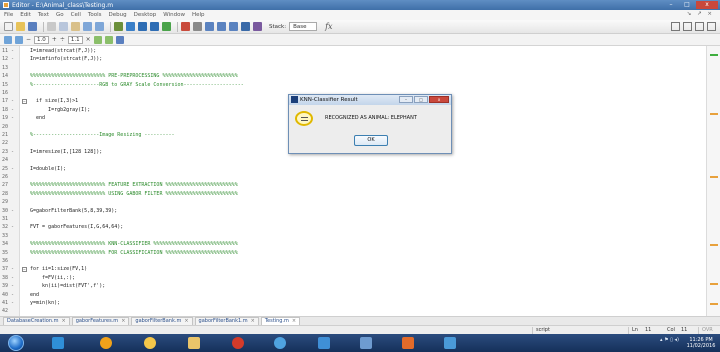 This screenshot has width=720, height=352. I want to click on cell-step-all-icon, so click(108, 39).